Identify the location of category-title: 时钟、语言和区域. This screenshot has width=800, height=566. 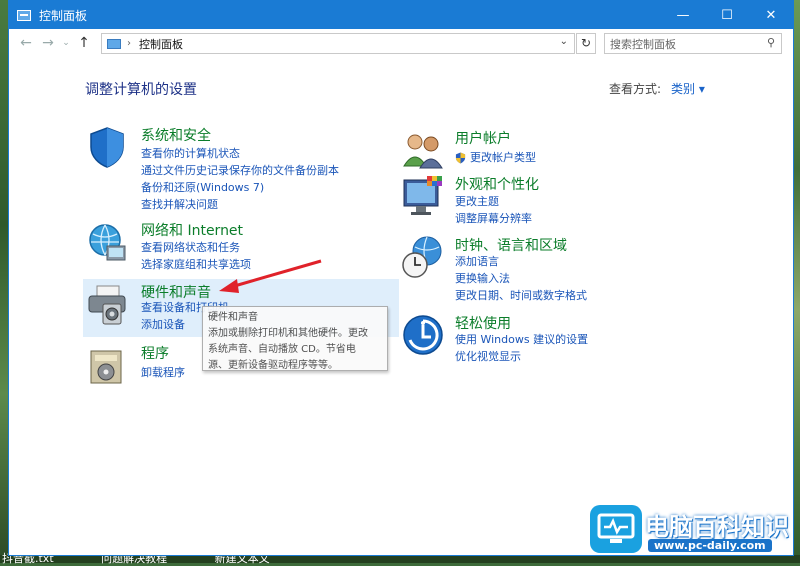
(511, 245).